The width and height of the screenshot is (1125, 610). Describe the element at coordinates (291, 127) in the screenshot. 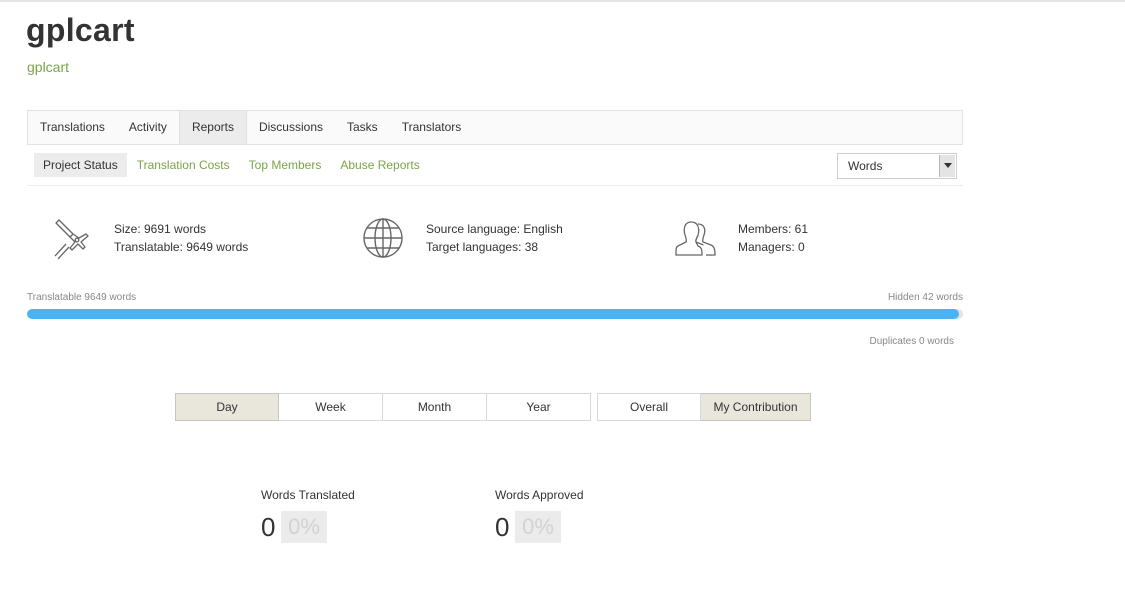

I see `tab-discussions: Discussions` at that location.